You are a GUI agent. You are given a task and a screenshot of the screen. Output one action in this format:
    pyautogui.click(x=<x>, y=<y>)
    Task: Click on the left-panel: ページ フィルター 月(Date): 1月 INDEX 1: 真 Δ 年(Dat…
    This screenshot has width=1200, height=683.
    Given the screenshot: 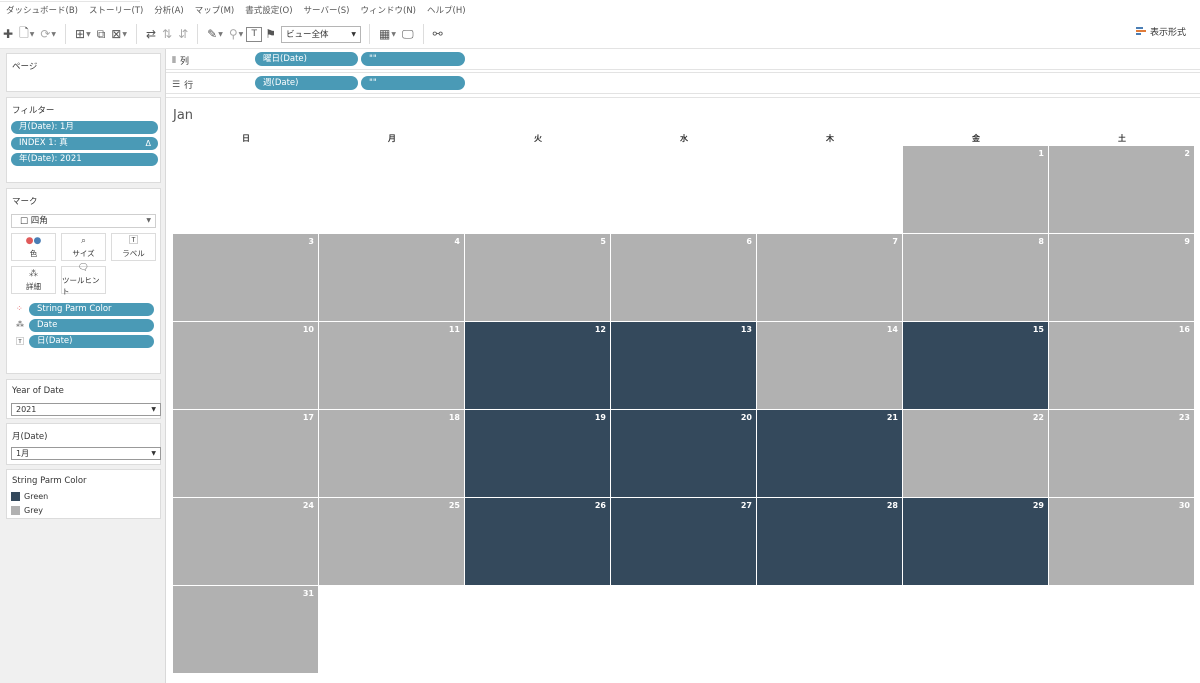 What is the action you would take?
    pyautogui.click(x=83, y=366)
    